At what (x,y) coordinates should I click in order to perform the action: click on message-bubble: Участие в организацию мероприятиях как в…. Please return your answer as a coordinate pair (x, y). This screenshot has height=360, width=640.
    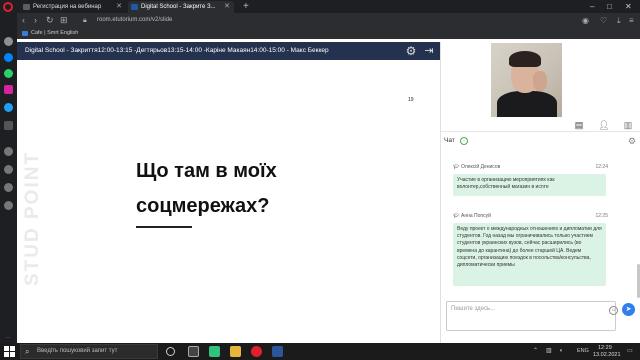
    Looking at the image, I should click on (529, 185).